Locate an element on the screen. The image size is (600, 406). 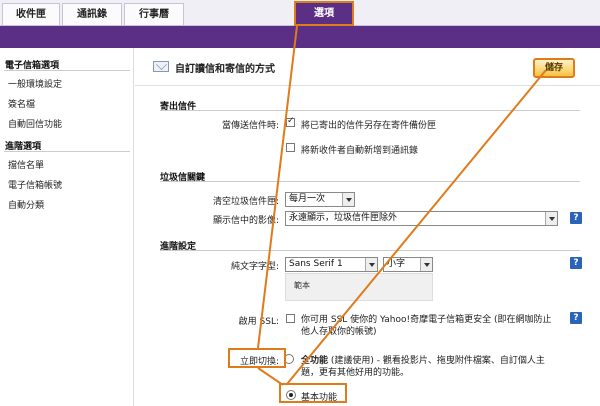
sidebar-item-general: 一般環境設定 is located at coordinates (35, 83).